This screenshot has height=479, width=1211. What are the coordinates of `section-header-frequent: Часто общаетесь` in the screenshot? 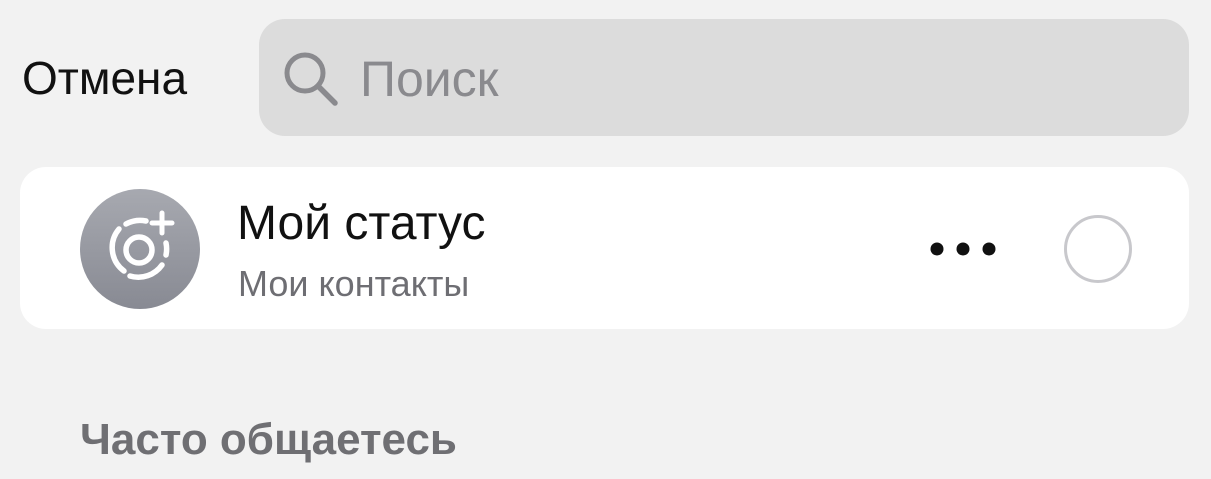 It's located at (268, 439).